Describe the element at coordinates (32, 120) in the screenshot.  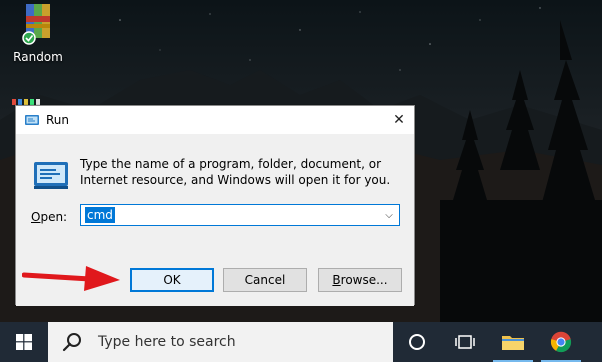
I see `run-icon` at that location.